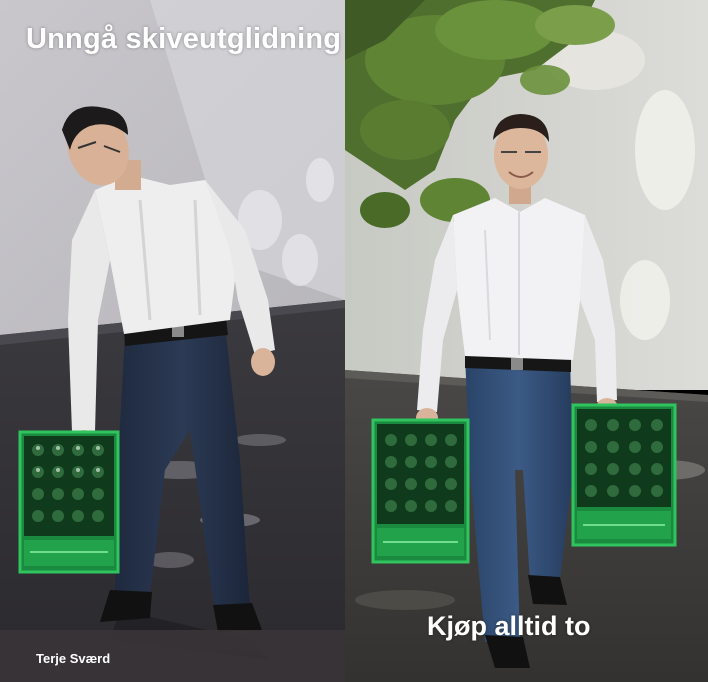  What do you see at coordinates (184, 39) in the screenshot?
I see `meme-caption-top: Unngå skiveutglidning` at bounding box center [184, 39].